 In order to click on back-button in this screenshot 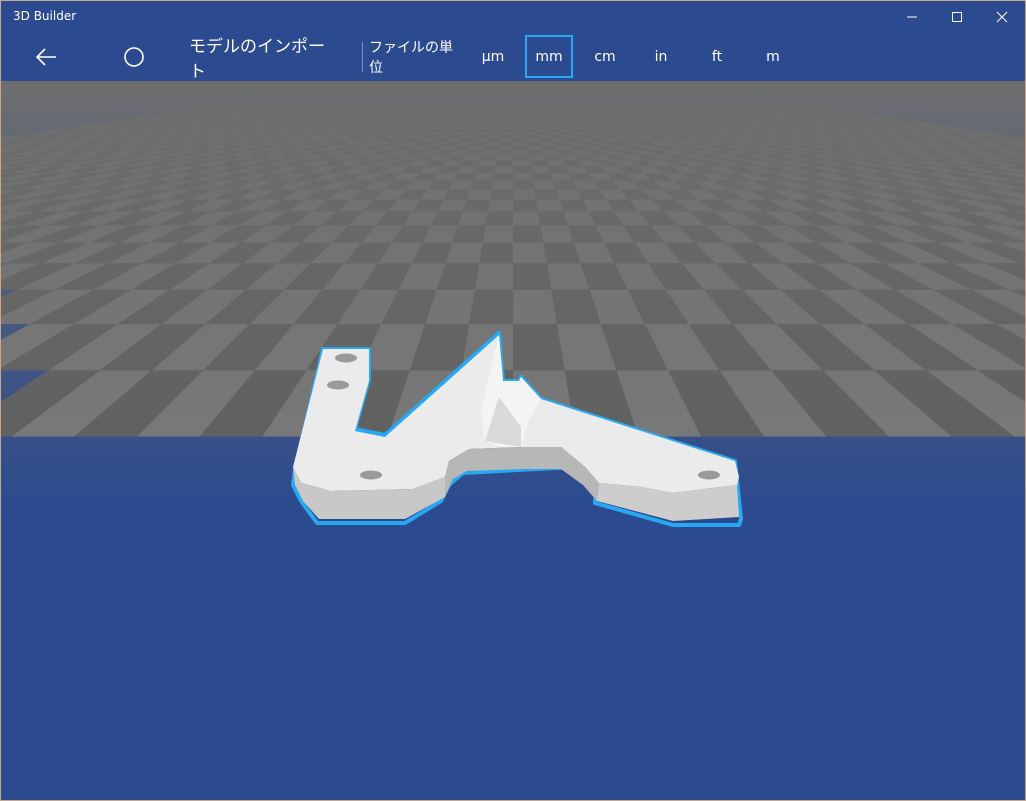, I will do `click(46, 56)`.